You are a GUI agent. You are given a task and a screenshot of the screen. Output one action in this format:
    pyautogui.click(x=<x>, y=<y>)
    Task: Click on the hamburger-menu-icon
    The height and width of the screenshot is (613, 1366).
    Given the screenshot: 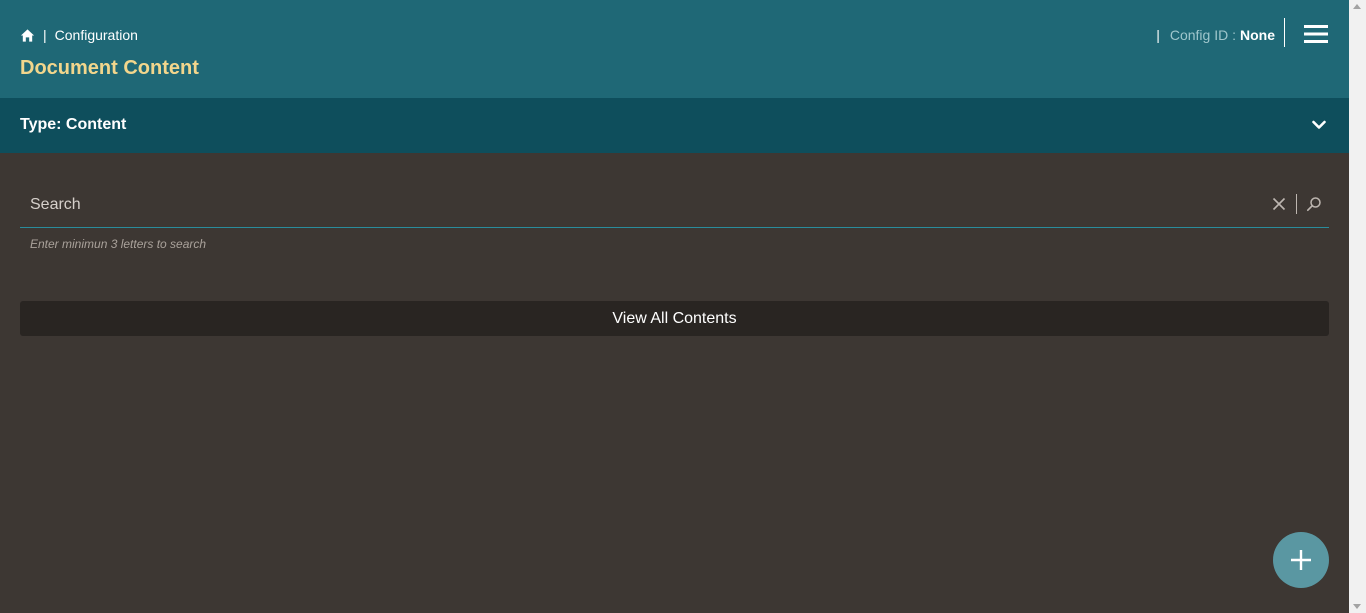 What is the action you would take?
    pyautogui.click(x=1316, y=34)
    